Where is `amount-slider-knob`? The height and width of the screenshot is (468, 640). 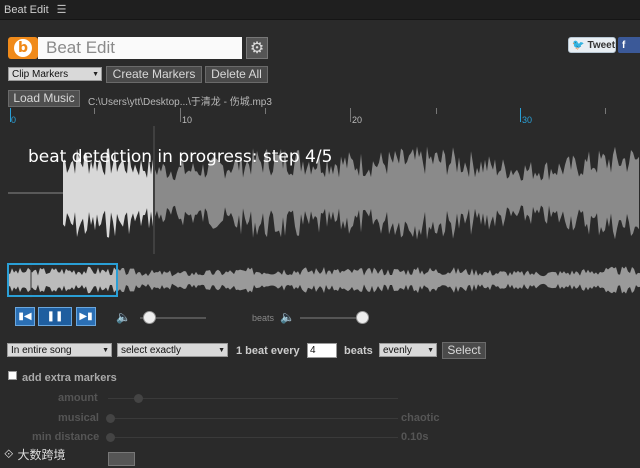 amount-slider-knob is located at coordinates (138, 398).